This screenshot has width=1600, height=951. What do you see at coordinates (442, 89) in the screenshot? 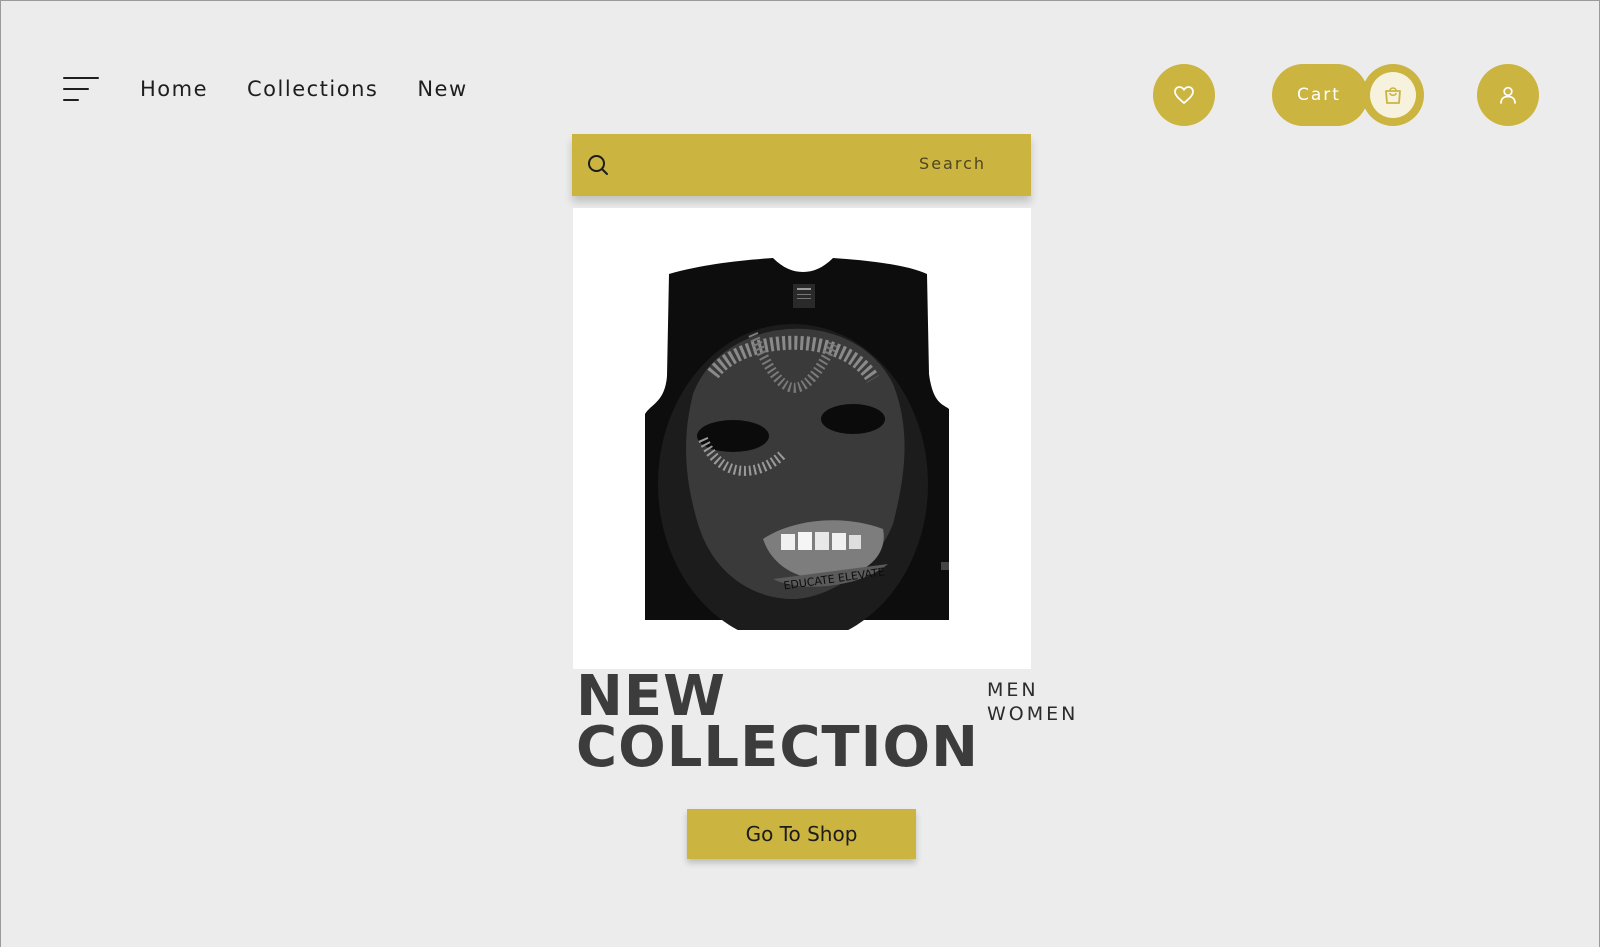
I see `nav-link-new: New` at bounding box center [442, 89].